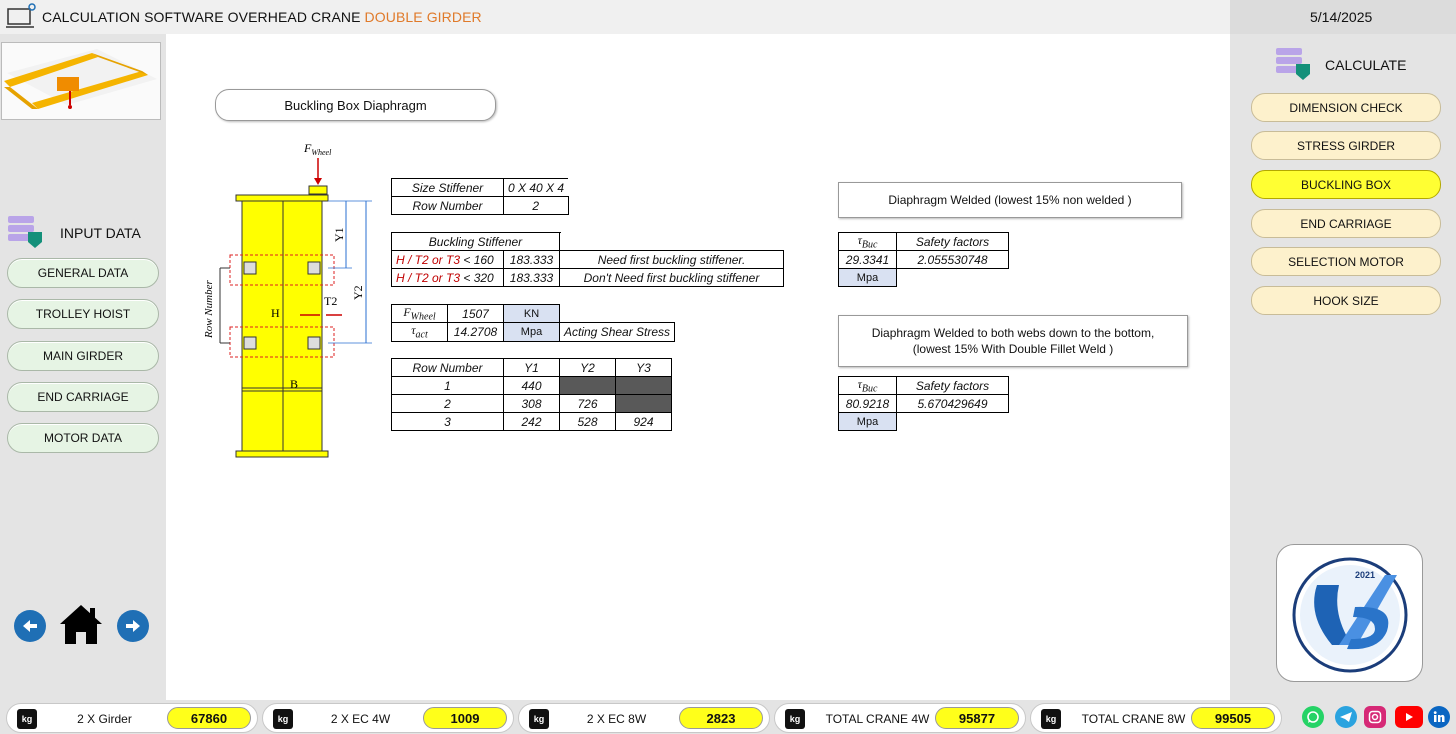  I want to click on arrow-right-icon, so click(133, 626).